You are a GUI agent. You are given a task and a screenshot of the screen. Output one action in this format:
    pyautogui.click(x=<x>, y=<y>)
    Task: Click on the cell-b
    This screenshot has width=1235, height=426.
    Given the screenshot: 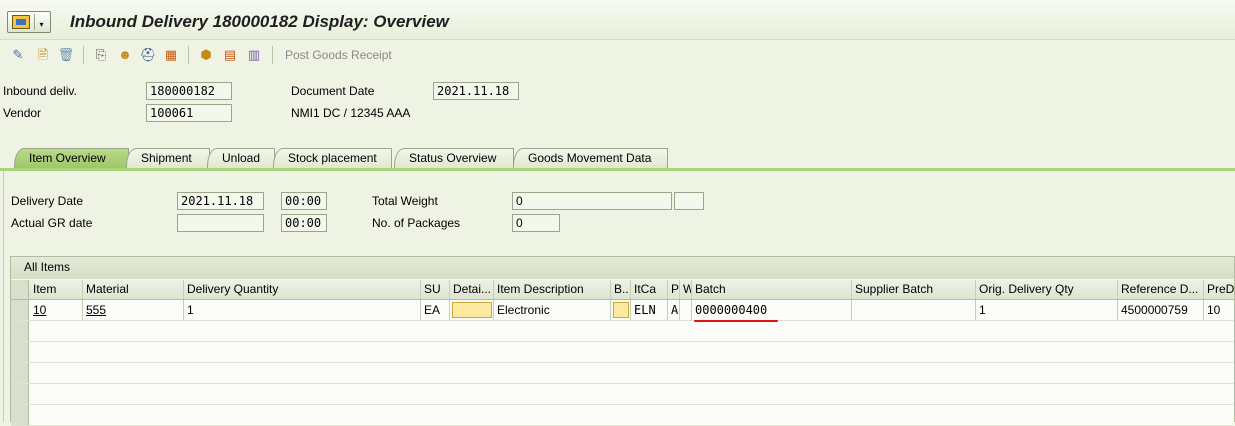 What is the action you would take?
    pyautogui.click(x=621, y=310)
    